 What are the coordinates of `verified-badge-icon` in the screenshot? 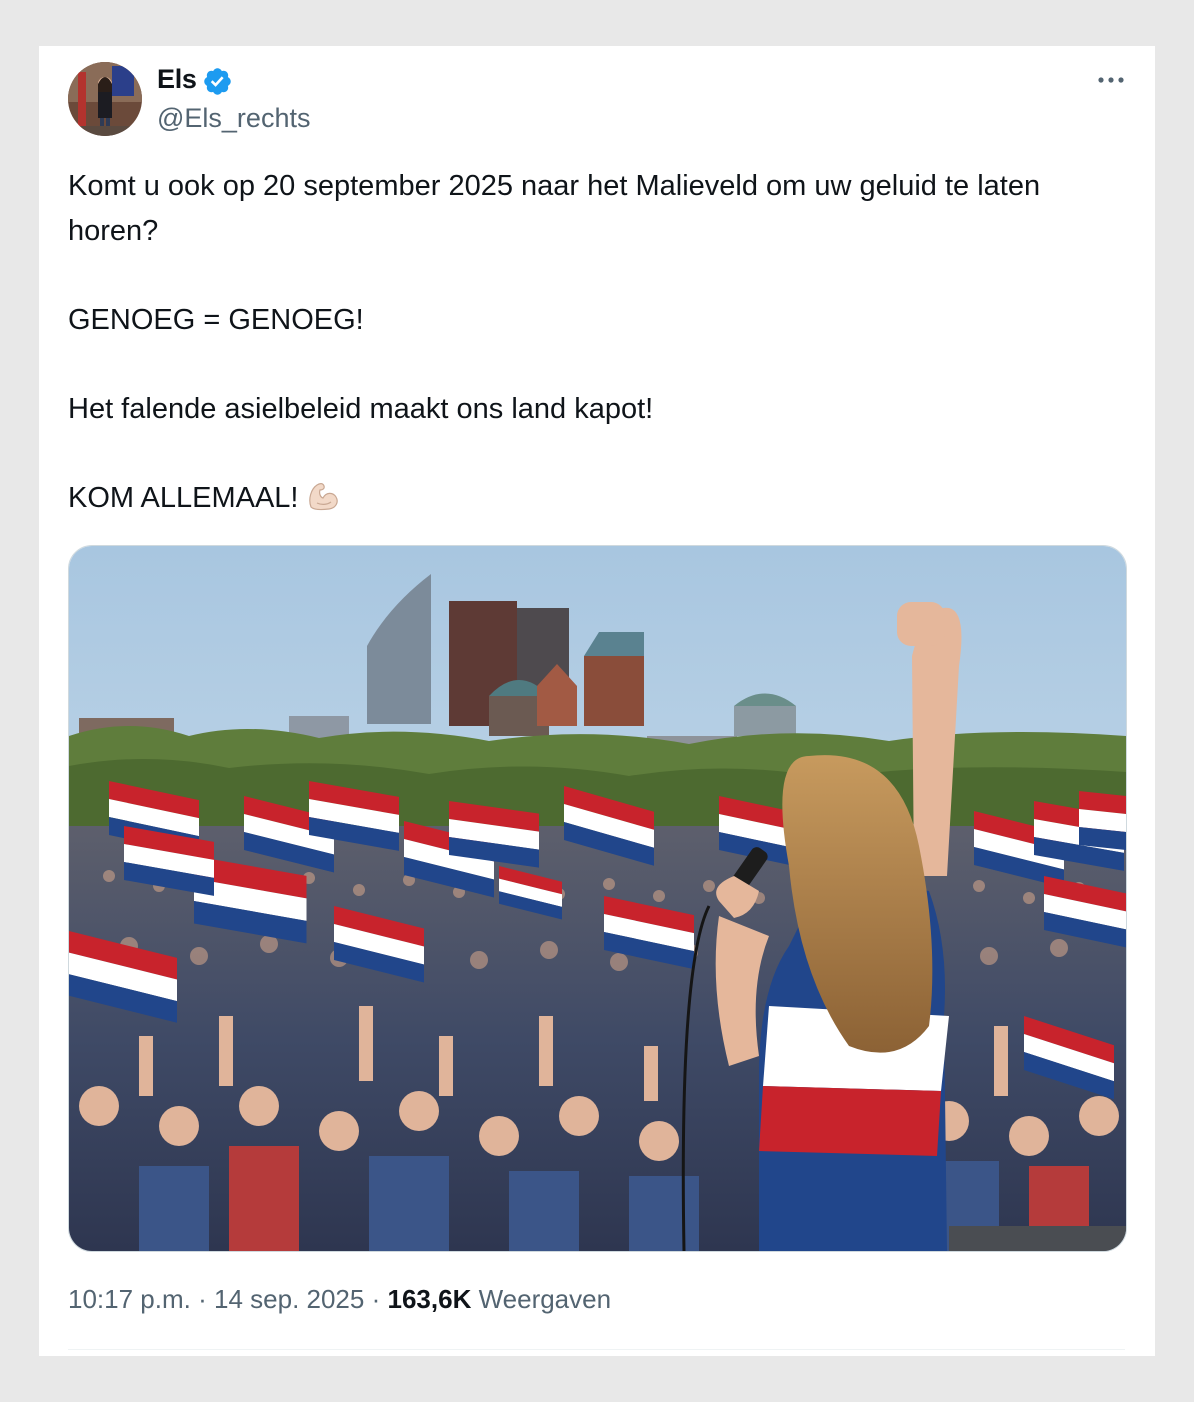 It's located at (217, 81).